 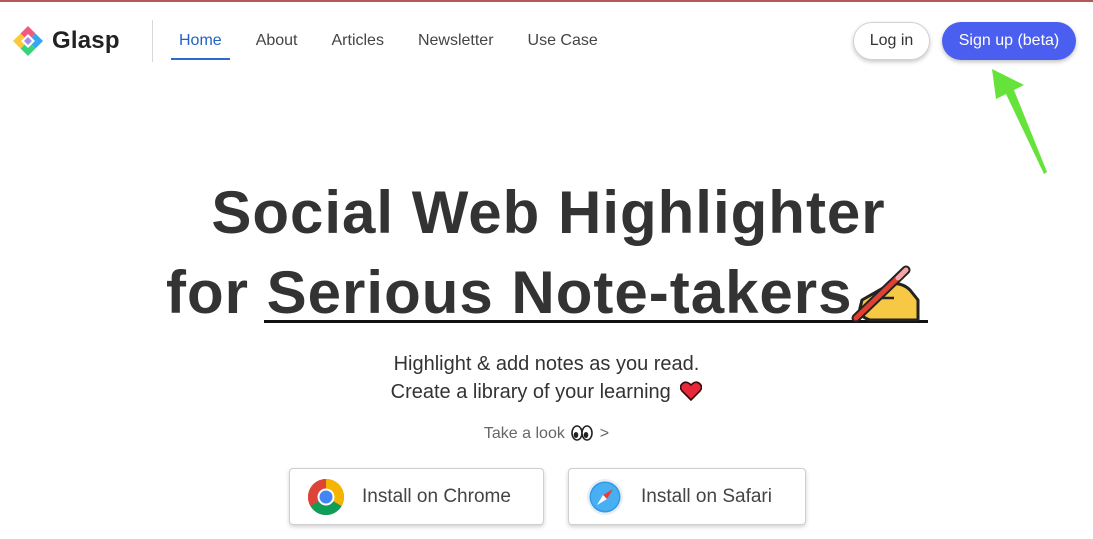 I want to click on install-chrome-button: Install on Chrome, so click(x=416, y=496).